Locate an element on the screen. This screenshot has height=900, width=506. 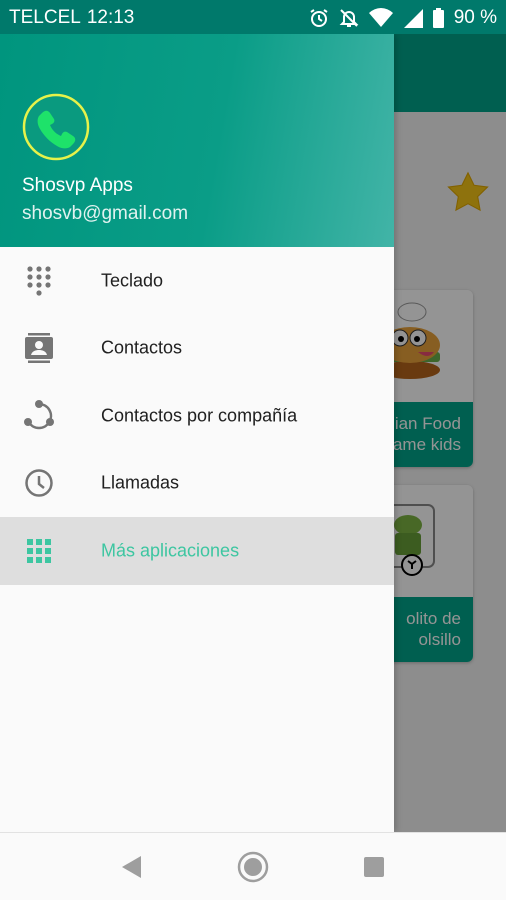
menu-item-label: Teclado is located at coordinates (132, 280).